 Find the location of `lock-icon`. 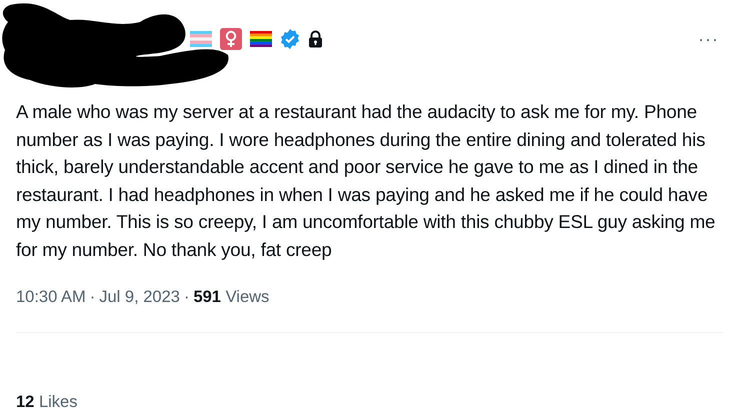

lock-icon is located at coordinates (315, 39).